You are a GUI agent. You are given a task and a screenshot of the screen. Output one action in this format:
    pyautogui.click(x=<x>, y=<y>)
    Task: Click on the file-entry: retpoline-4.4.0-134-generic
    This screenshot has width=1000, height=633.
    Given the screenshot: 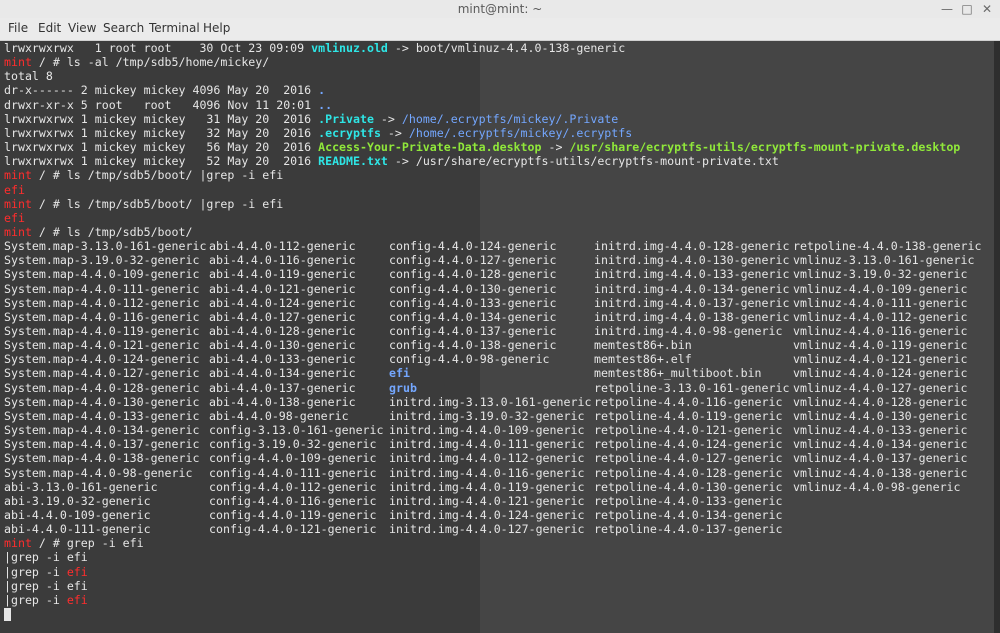 What is the action you would take?
    pyautogui.click(x=688, y=514)
    